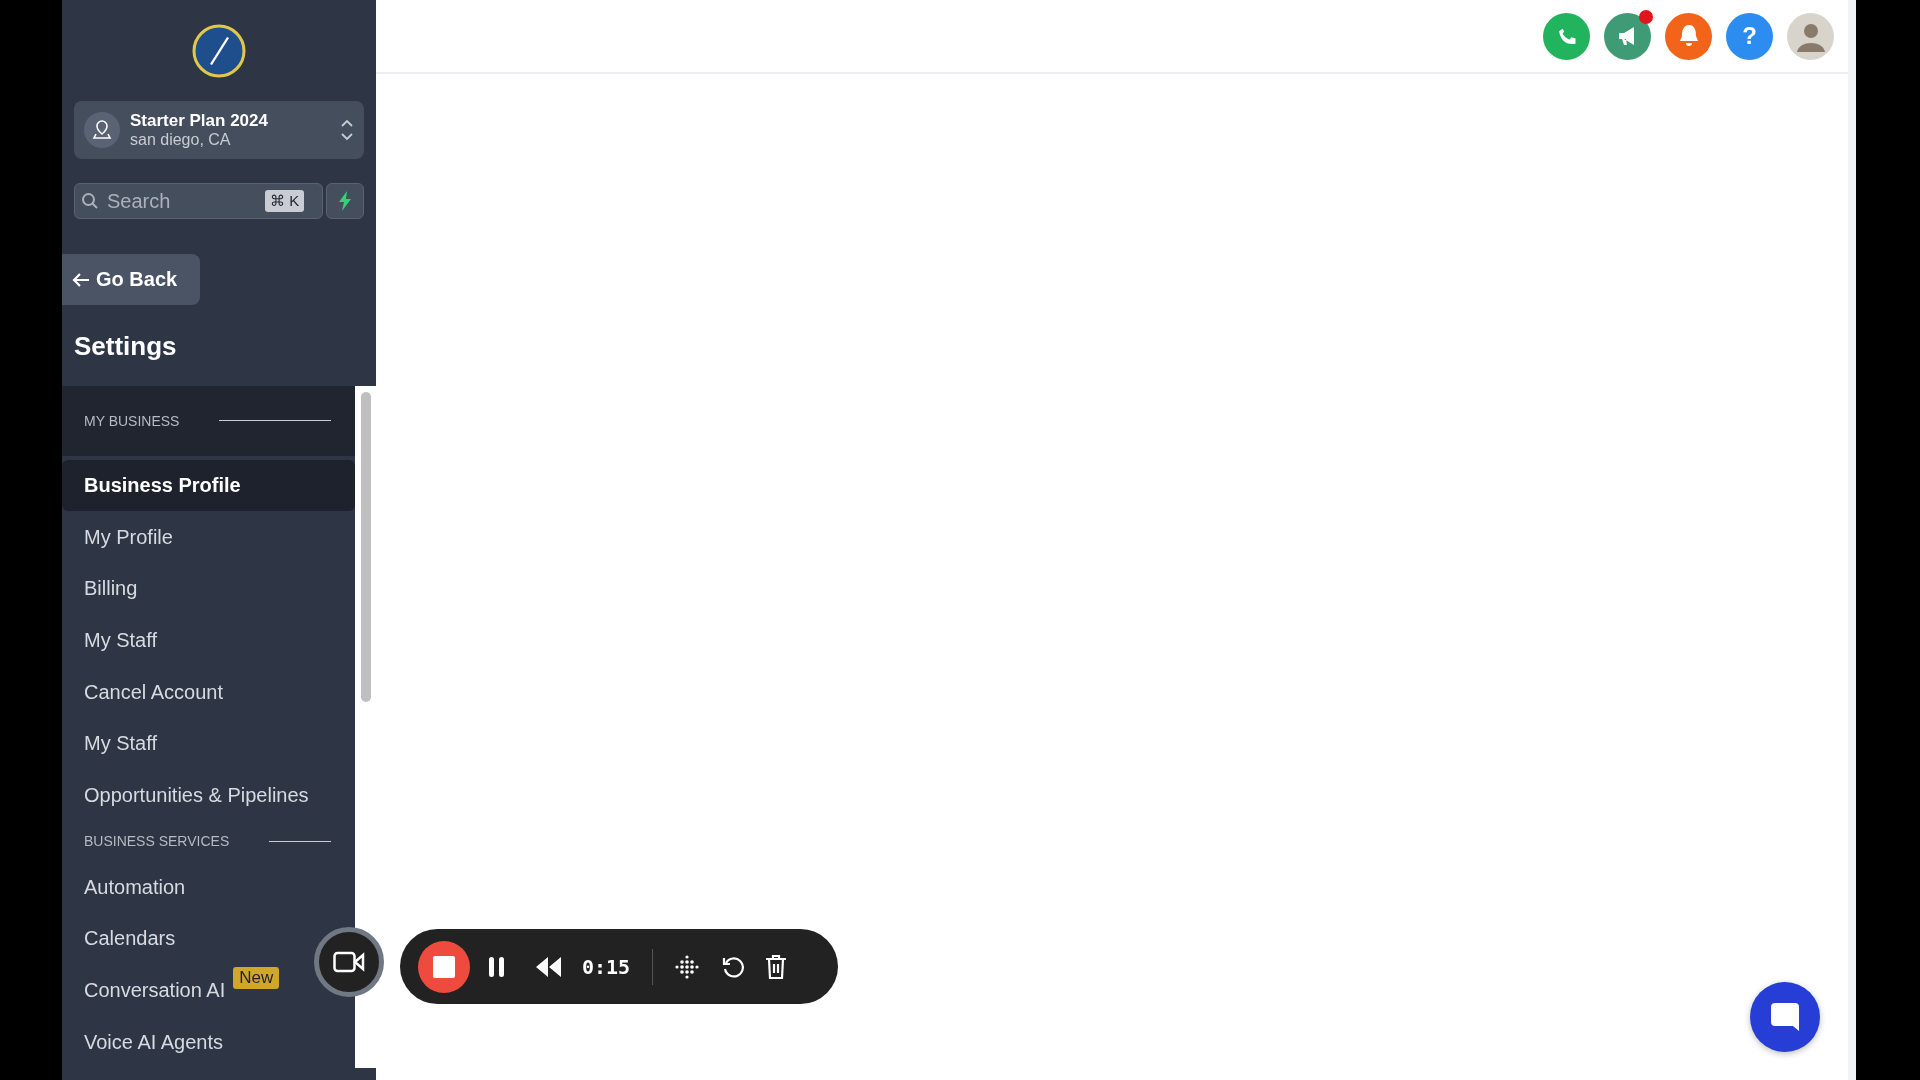 This screenshot has height=1080, width=1920. I want to click on menu-item: Opportunities & Pipelines, so click(196, 795).